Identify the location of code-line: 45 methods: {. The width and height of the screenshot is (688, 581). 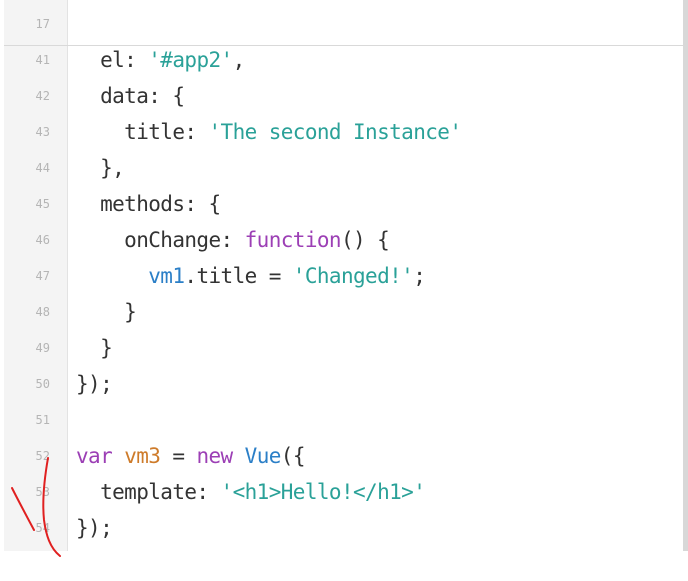
(346, 204).